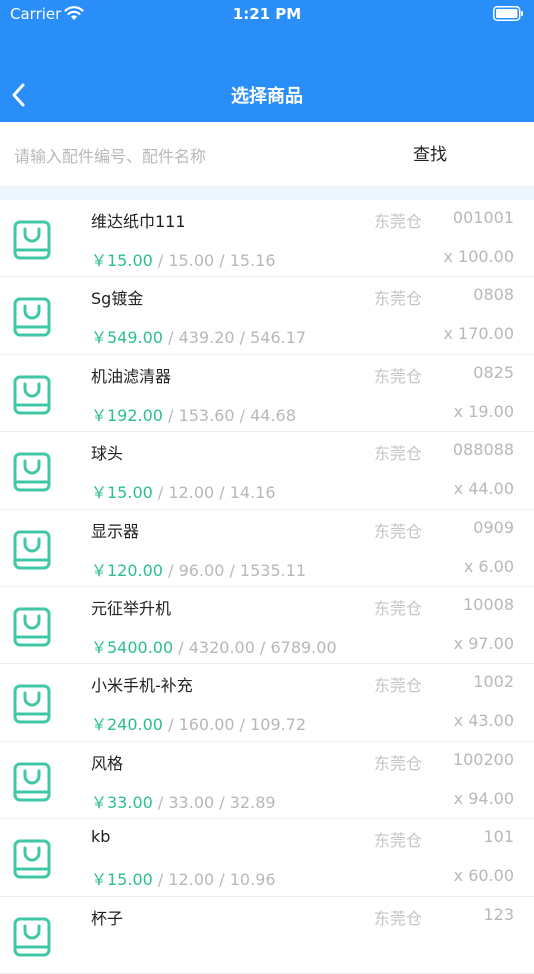 The image size is (534, 974). What do you see at coordinates (229, 415) in the screenshot?
I see `cost-prices: / 153.60 / 44.68` at bounding box center [229, 415].